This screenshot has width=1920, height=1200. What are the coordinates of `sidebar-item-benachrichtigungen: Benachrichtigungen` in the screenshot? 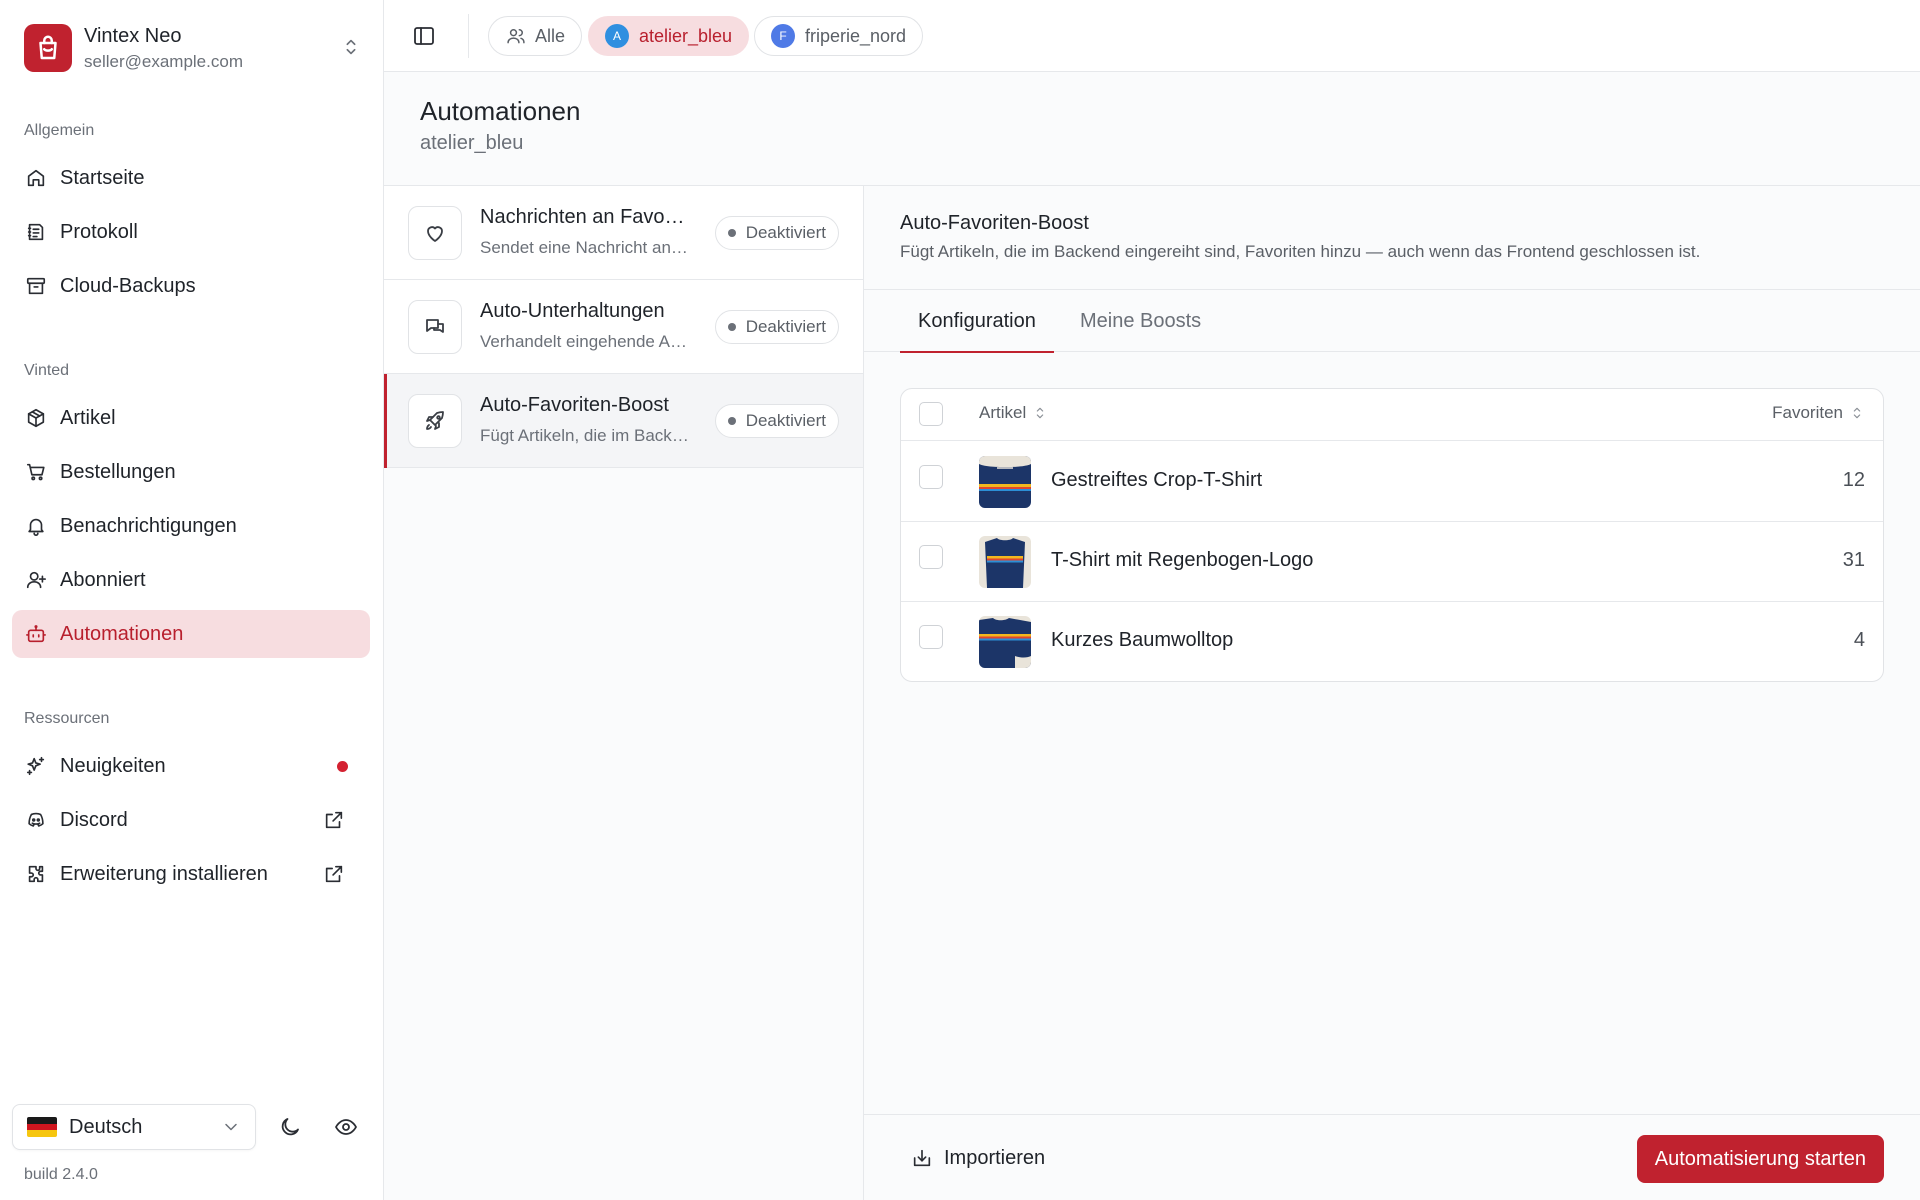 It's located at (191, 526).